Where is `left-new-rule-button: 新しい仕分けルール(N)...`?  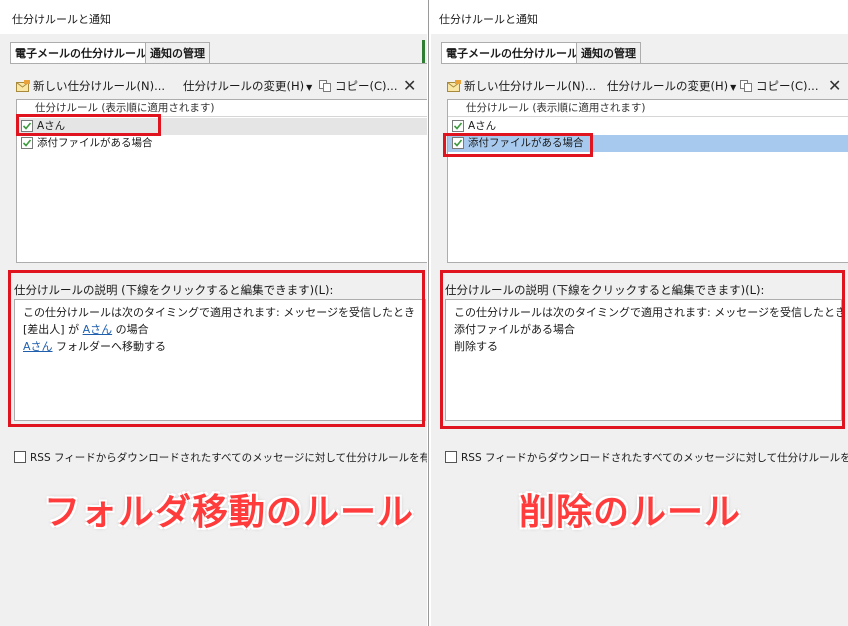
left-new-rule-button: 新しい仕分けルール(N)... is located at coordinates (90, 86).